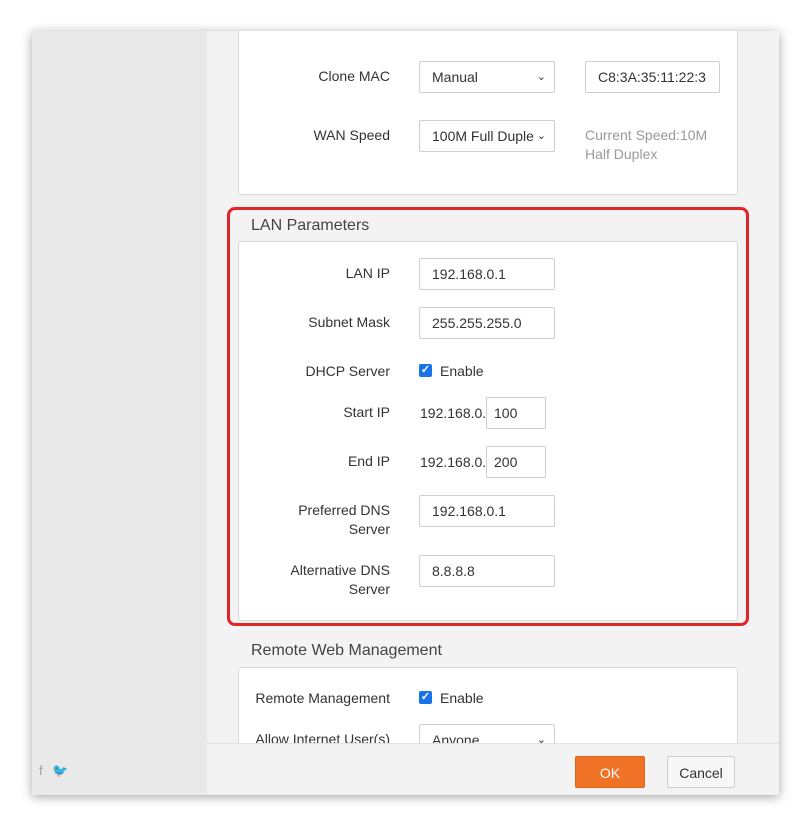 Image resolution: width=811 pixels, height=827 pixels. What do you see at coordinates (425, 697) in the screenshot?
I see `remote-enable-checkbox: ✓` at bounding box center [425, 697].